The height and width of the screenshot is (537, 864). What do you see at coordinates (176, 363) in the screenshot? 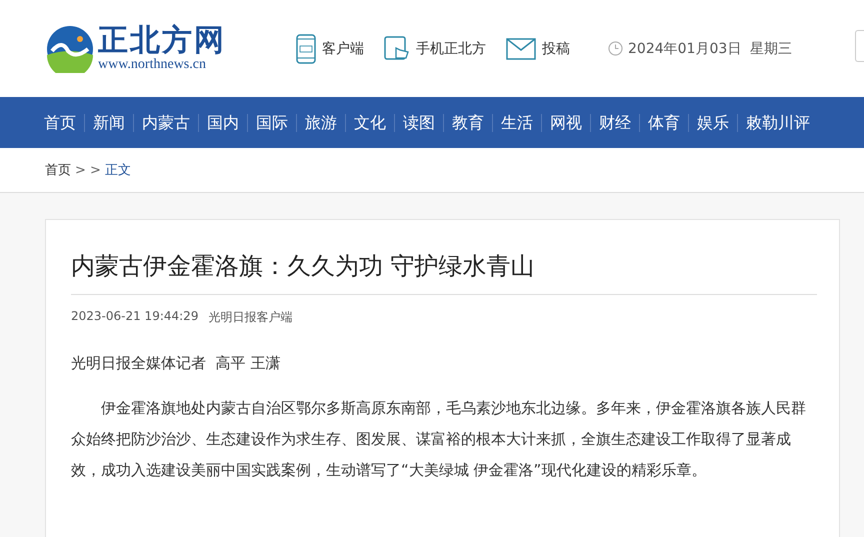
I see `byline: 光明日报全媒体记者 高平 王潇` at bounding box center [176, 363].